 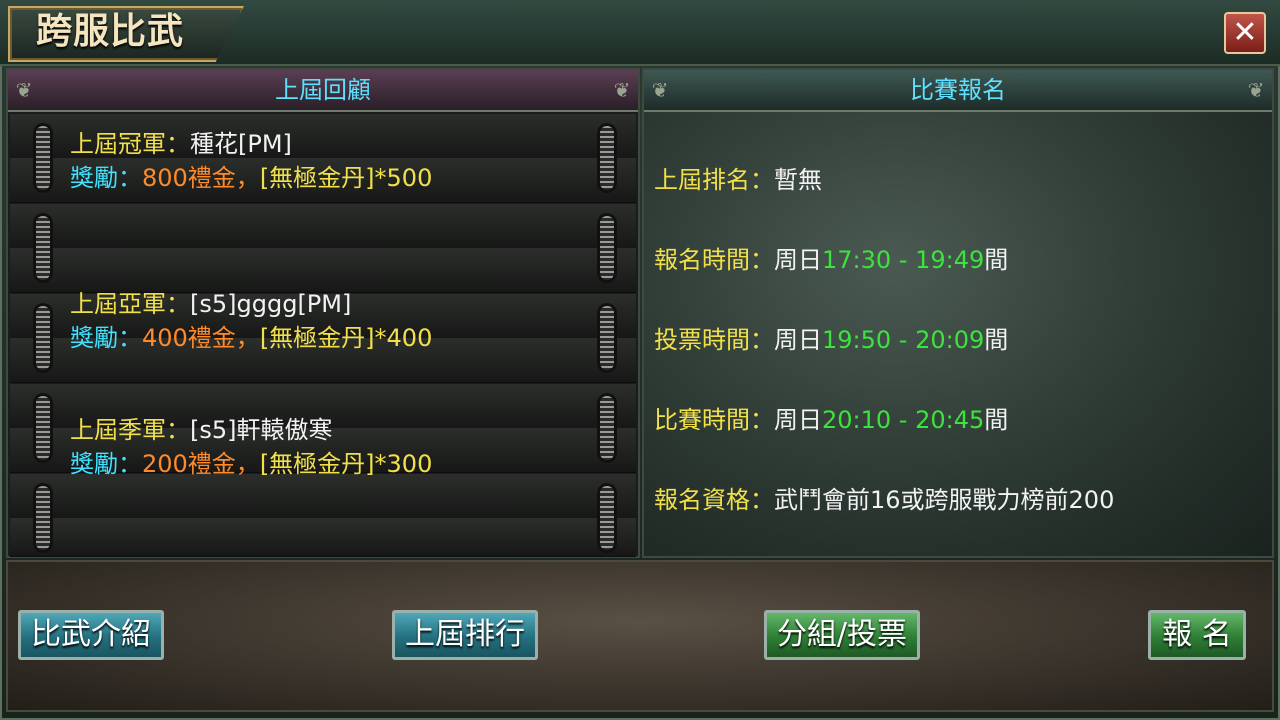 I want to click on runner-up-name: [s5]gggg[PM], so click(x=271, y=304).